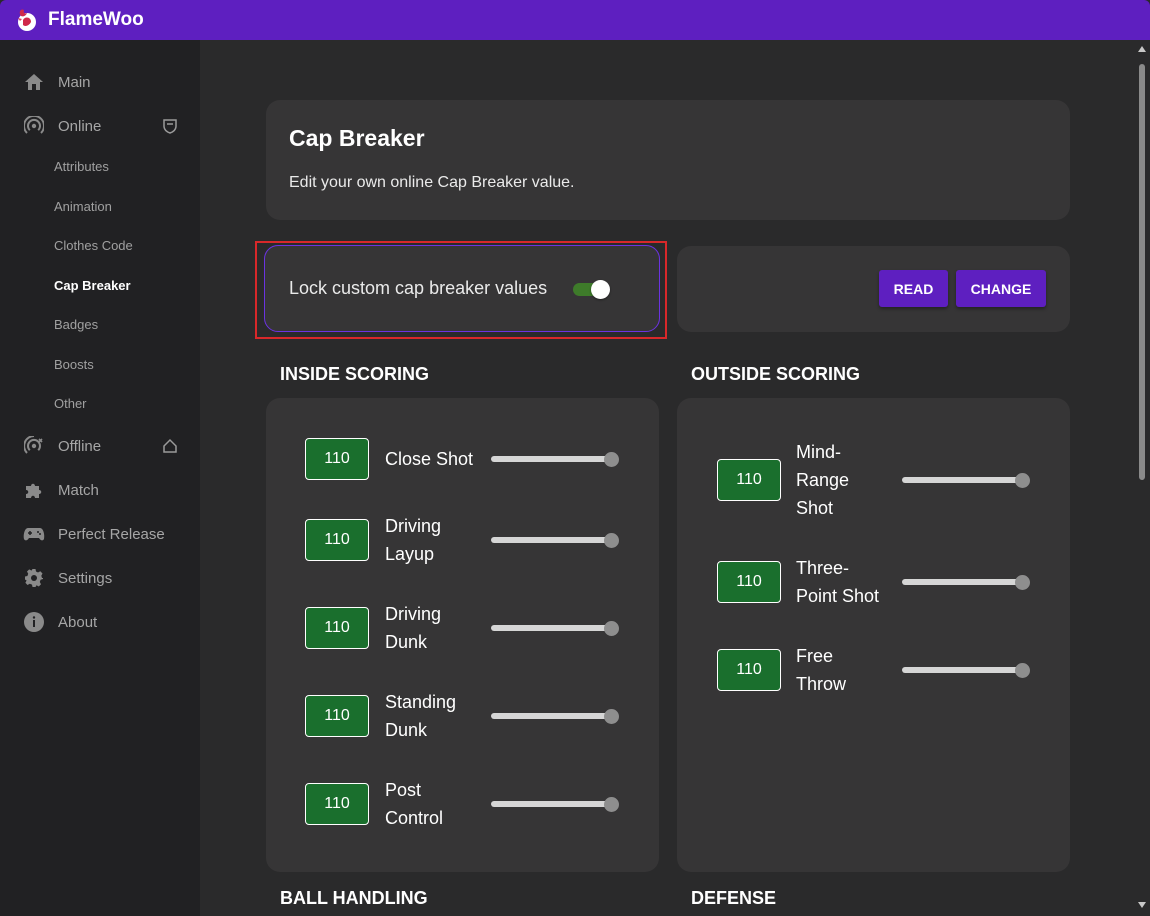  Describe the element at coordinates (74, 82) in the screenshot. I see `sidebar-item-label: Main` at that location.